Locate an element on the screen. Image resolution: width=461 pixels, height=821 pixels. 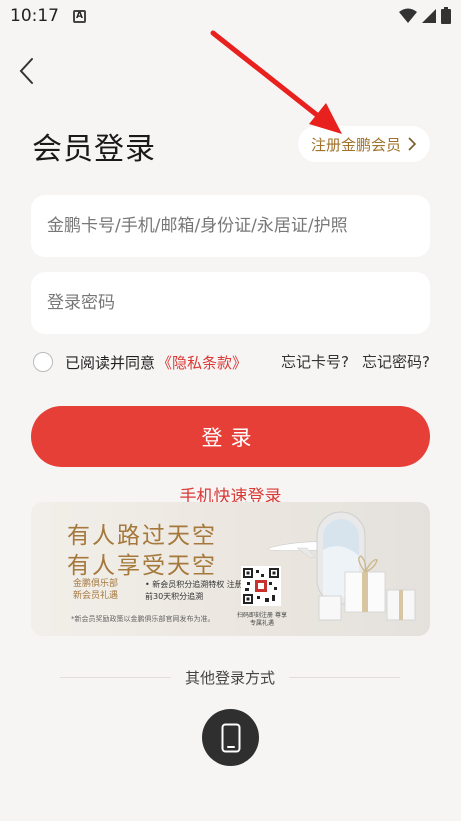
signal-icon is located at coordinates (429, 15).